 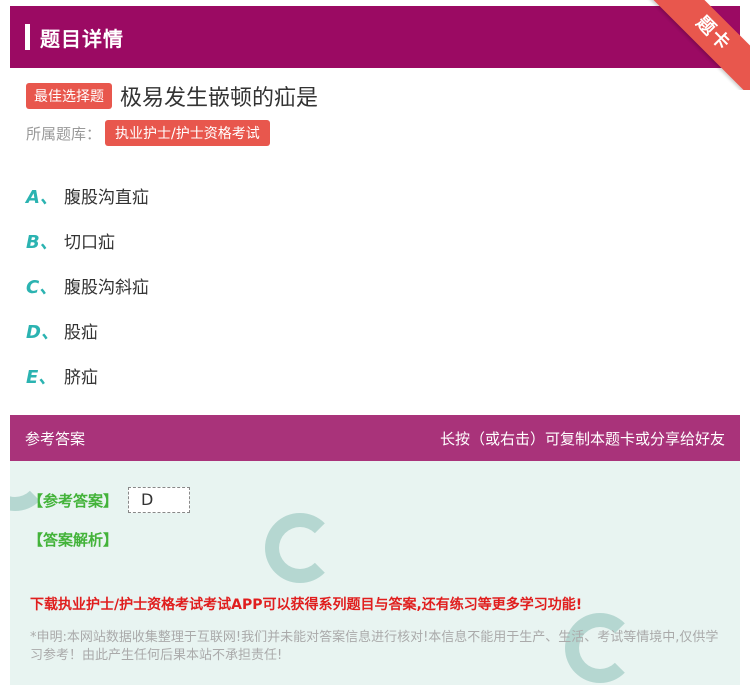 What do you see at coordinates (159, 500) in the screenshot?
I see `reference-answer-value: D` at bounding box center [159, 500].